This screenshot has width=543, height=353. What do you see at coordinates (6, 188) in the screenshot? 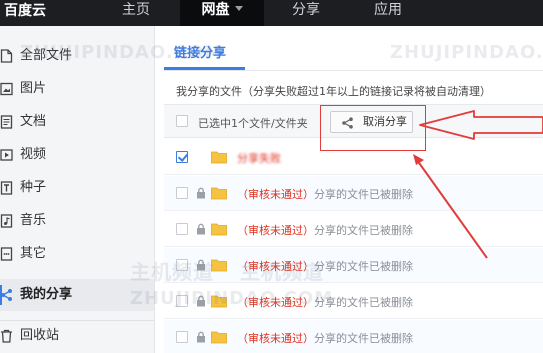
I see `torrent-icon` at bounding box center [6, 188].